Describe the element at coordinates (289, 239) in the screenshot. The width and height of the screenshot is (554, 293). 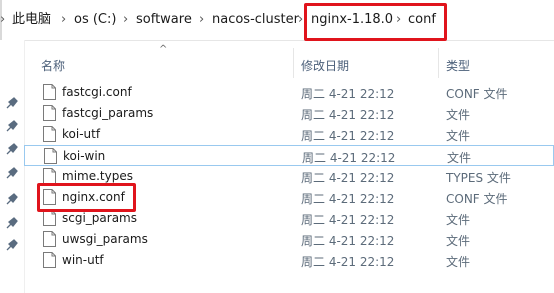
I see `file-row: uwsgi_params 周二 4-21 22:12 文件` at that location.